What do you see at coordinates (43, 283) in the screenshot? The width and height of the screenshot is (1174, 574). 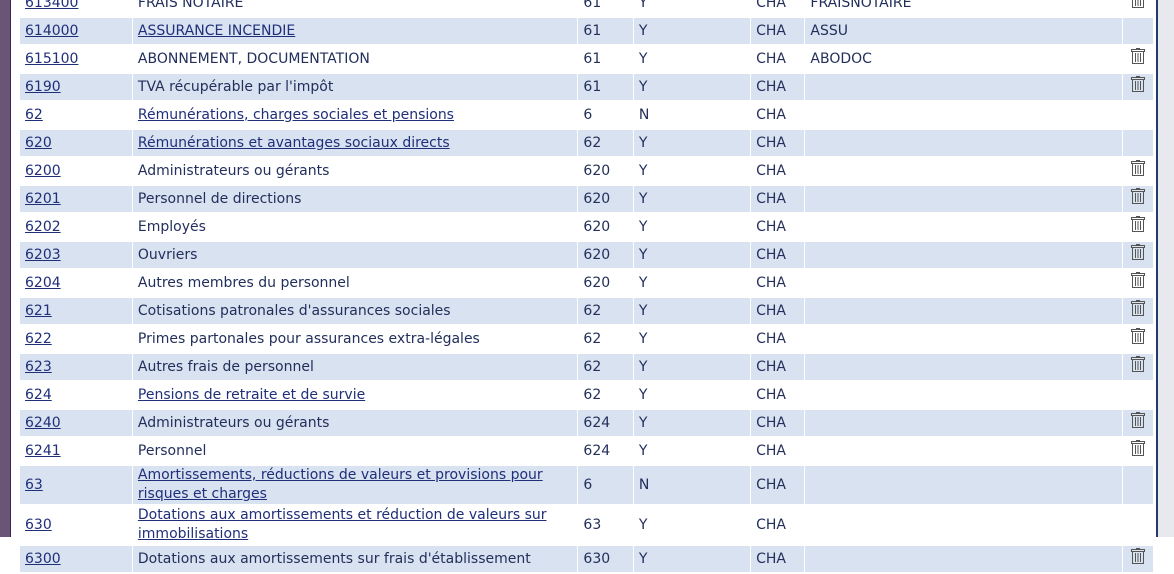 I see `account-code-link: 6204` at bounding box center [43, 283].